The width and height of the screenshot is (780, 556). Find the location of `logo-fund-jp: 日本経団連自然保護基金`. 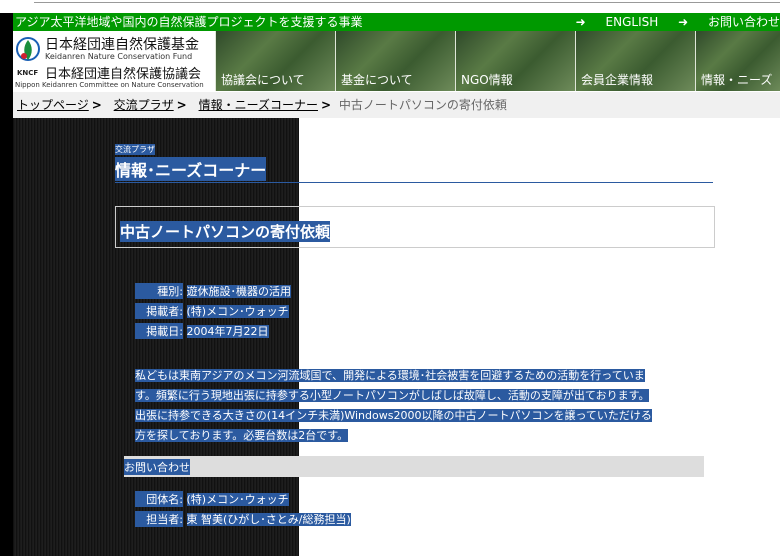

logo-fund-jp: 日本経団連自然保護基金 is located at coordinates (122, 45).